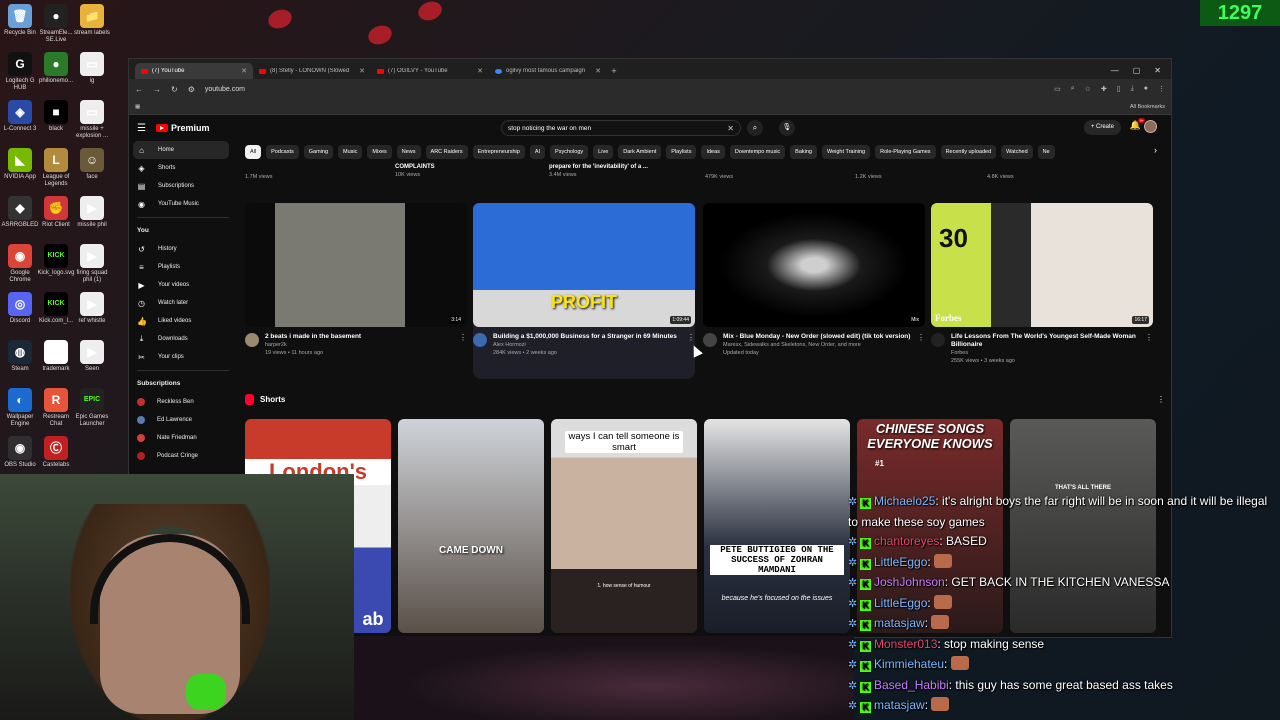  What do you see at coordinates (1088, 89) in the screenshot?
I see `bookmark-star-icon: ☆` at bounding box center [1088, 89].